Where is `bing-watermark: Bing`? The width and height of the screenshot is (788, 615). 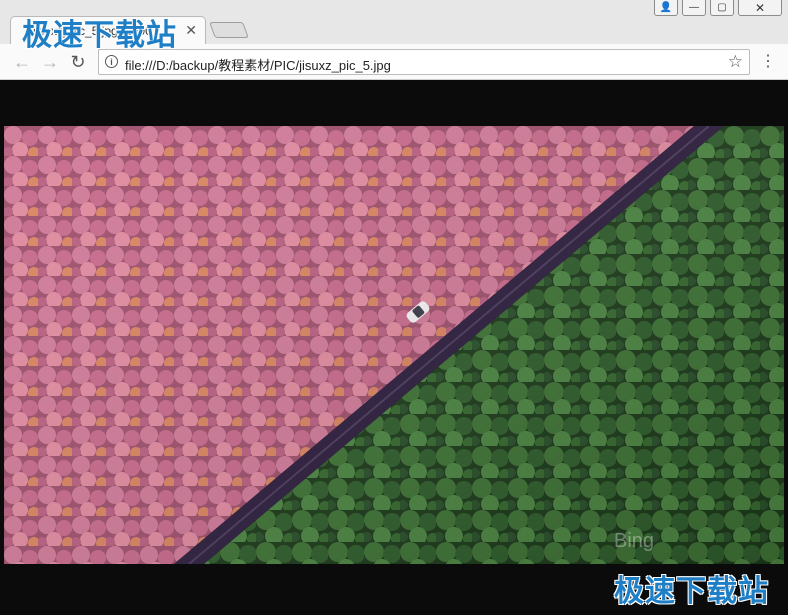 bing-watermark: Bing is located at coordinates (634, 541).